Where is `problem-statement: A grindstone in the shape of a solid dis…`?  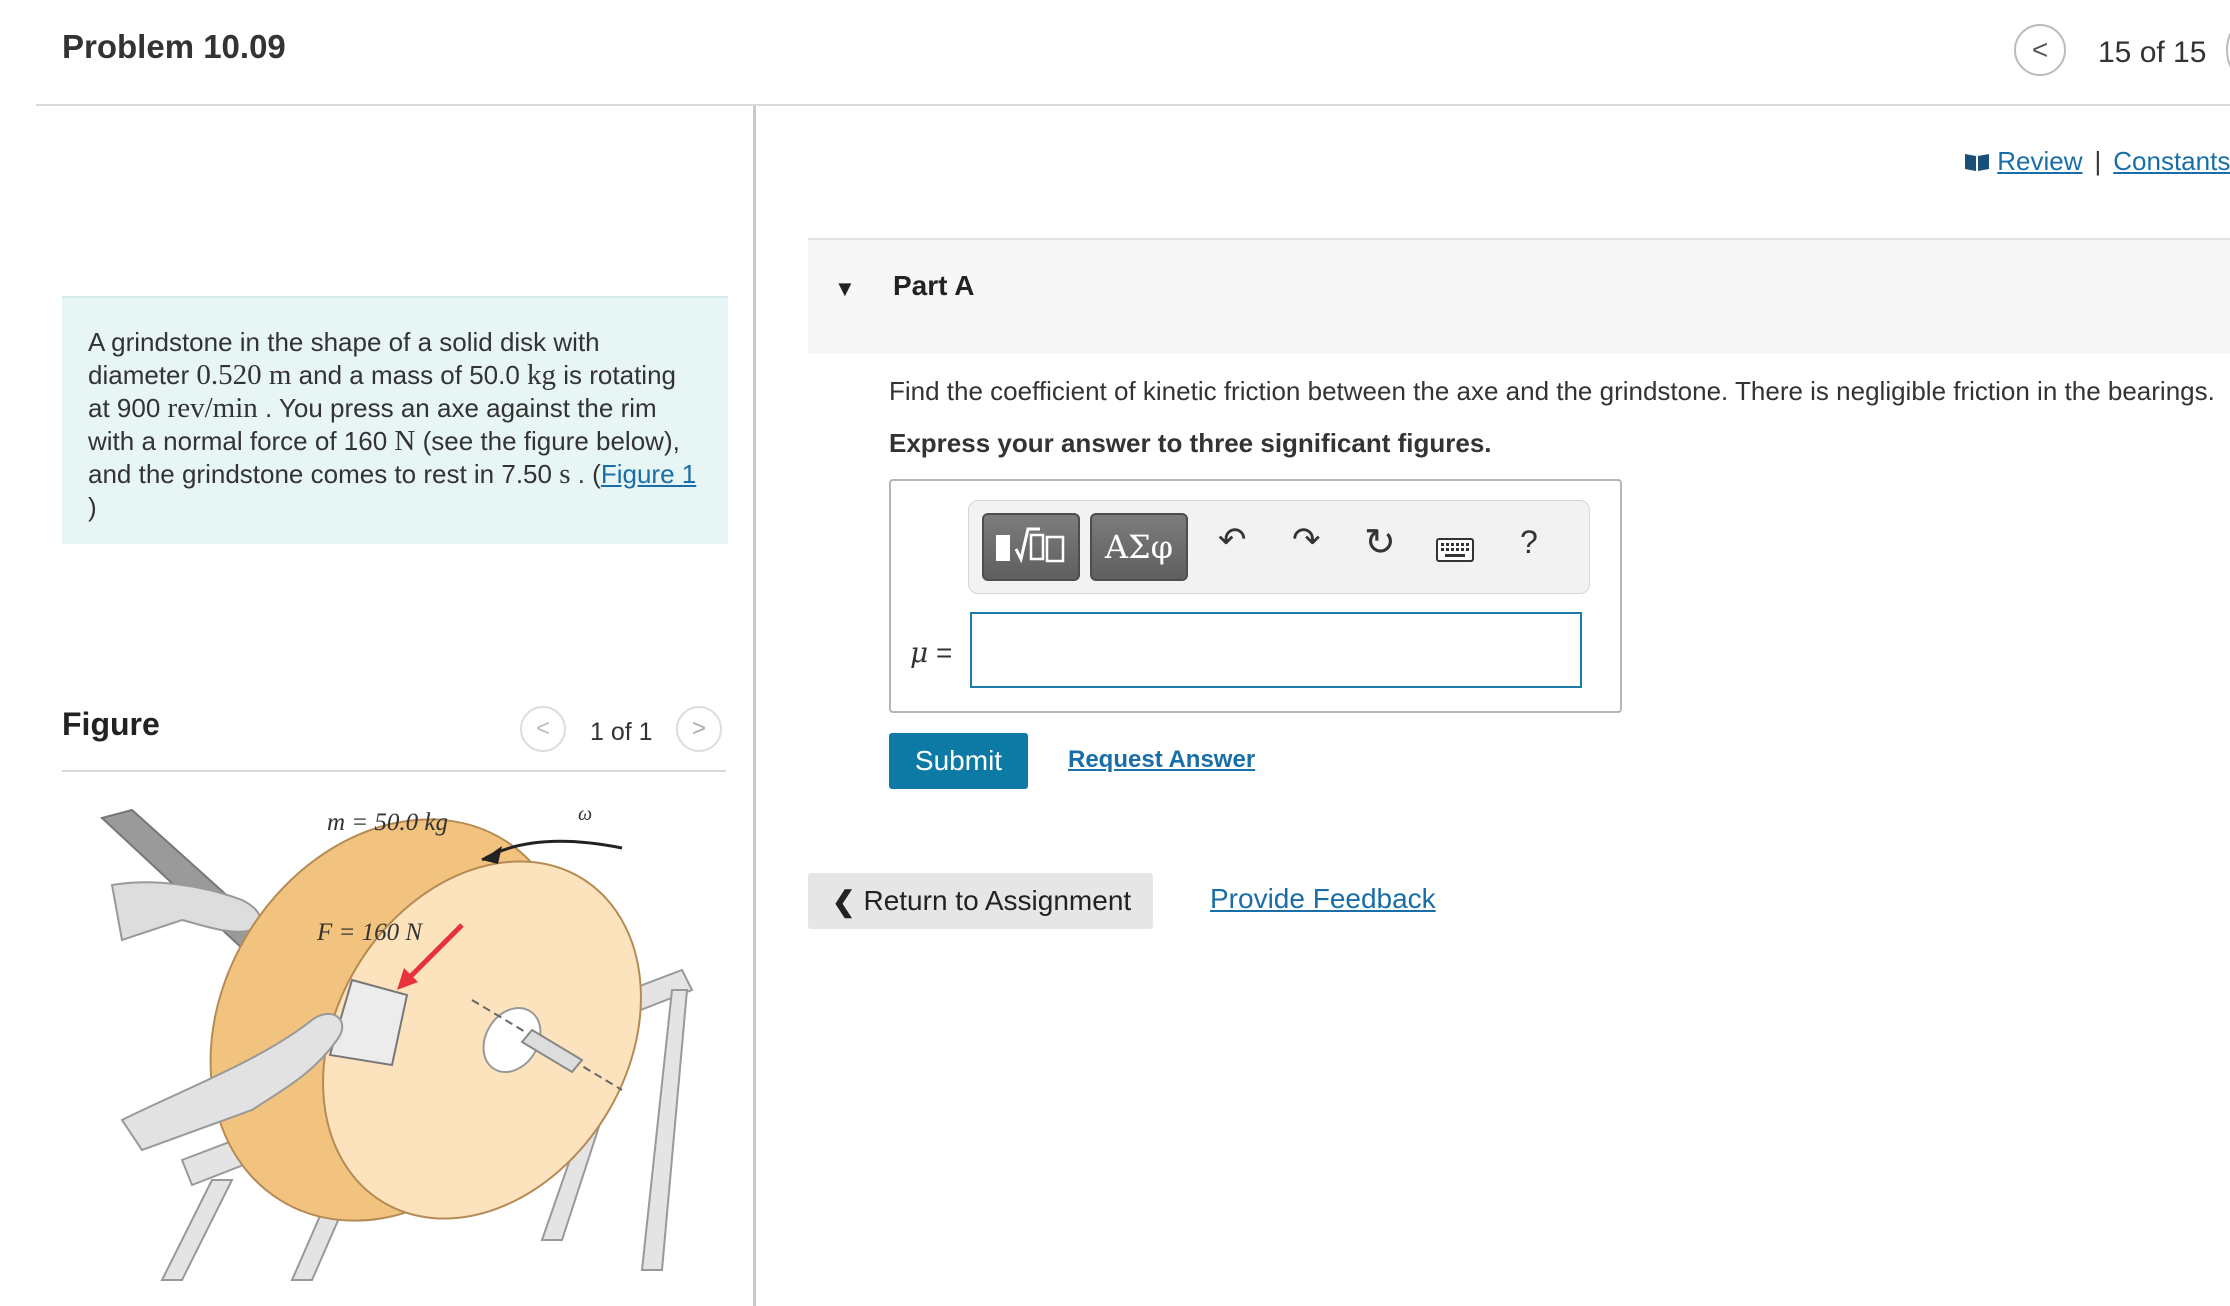 problem-statement: A grindstone in the shape of a solid dis… is located at coordinates (395, 420).